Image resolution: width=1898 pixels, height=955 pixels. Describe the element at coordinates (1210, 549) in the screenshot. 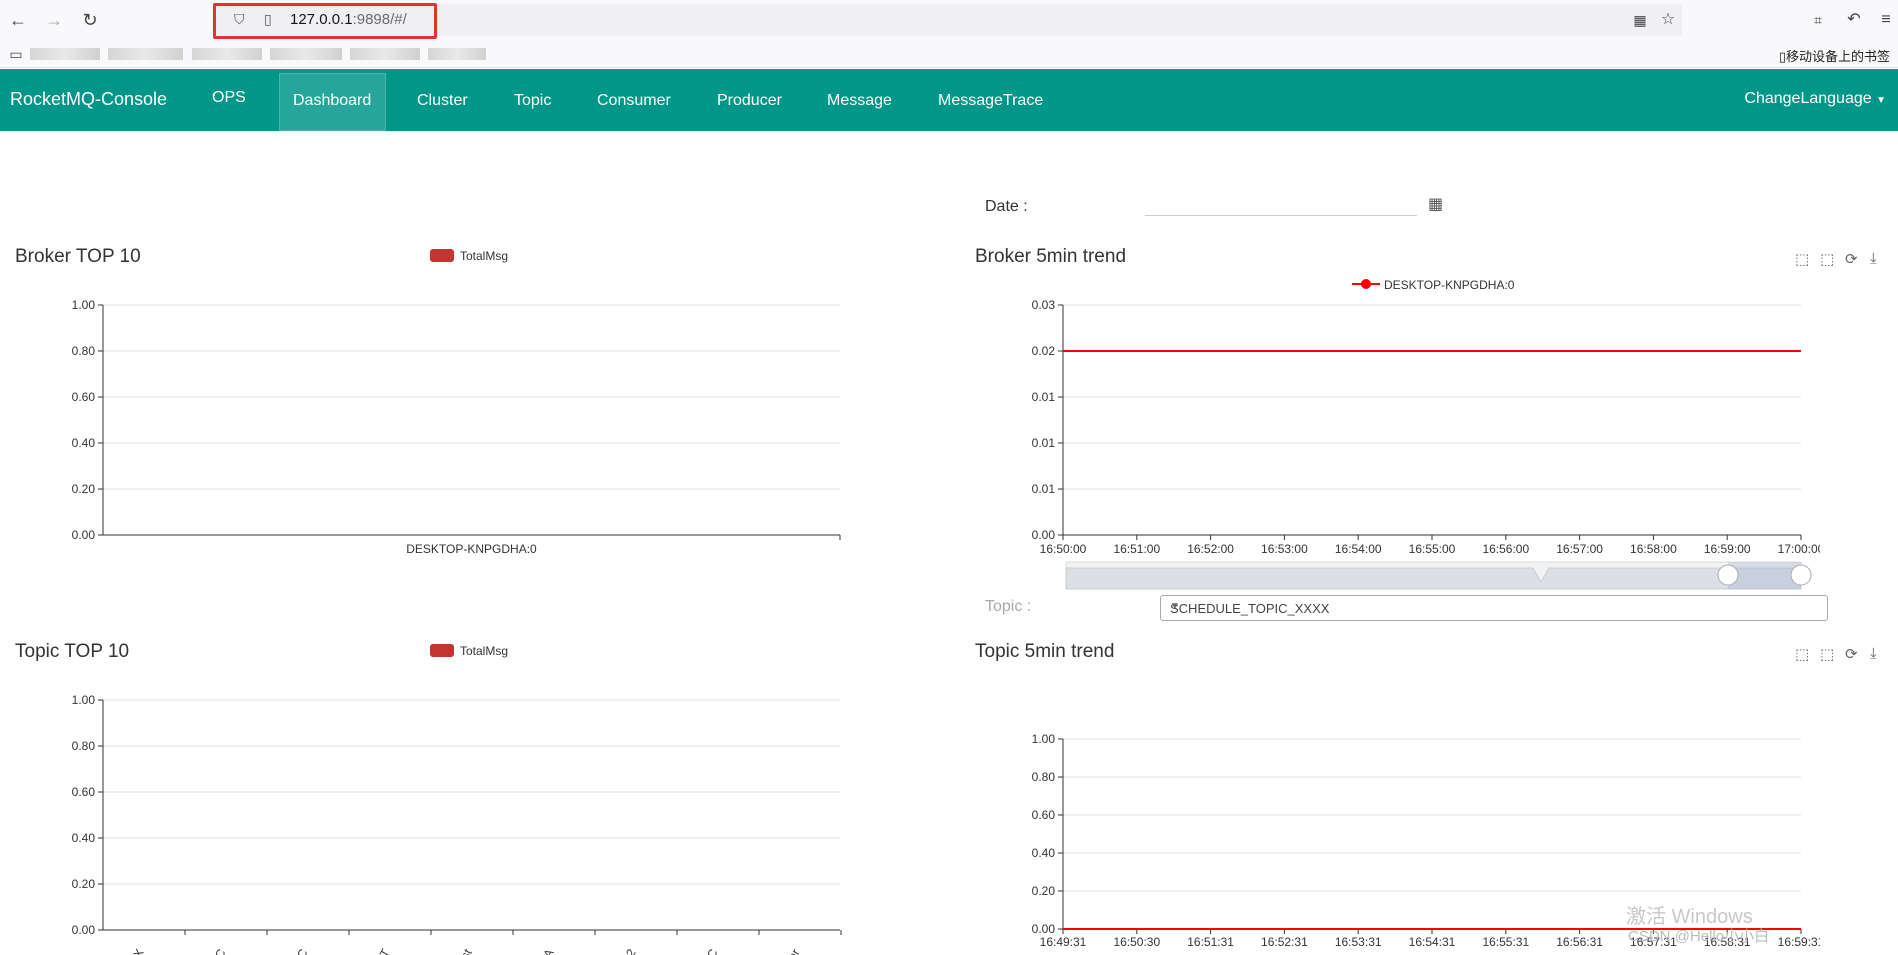

I see `x-tick-label: 16:52:00` at that location.